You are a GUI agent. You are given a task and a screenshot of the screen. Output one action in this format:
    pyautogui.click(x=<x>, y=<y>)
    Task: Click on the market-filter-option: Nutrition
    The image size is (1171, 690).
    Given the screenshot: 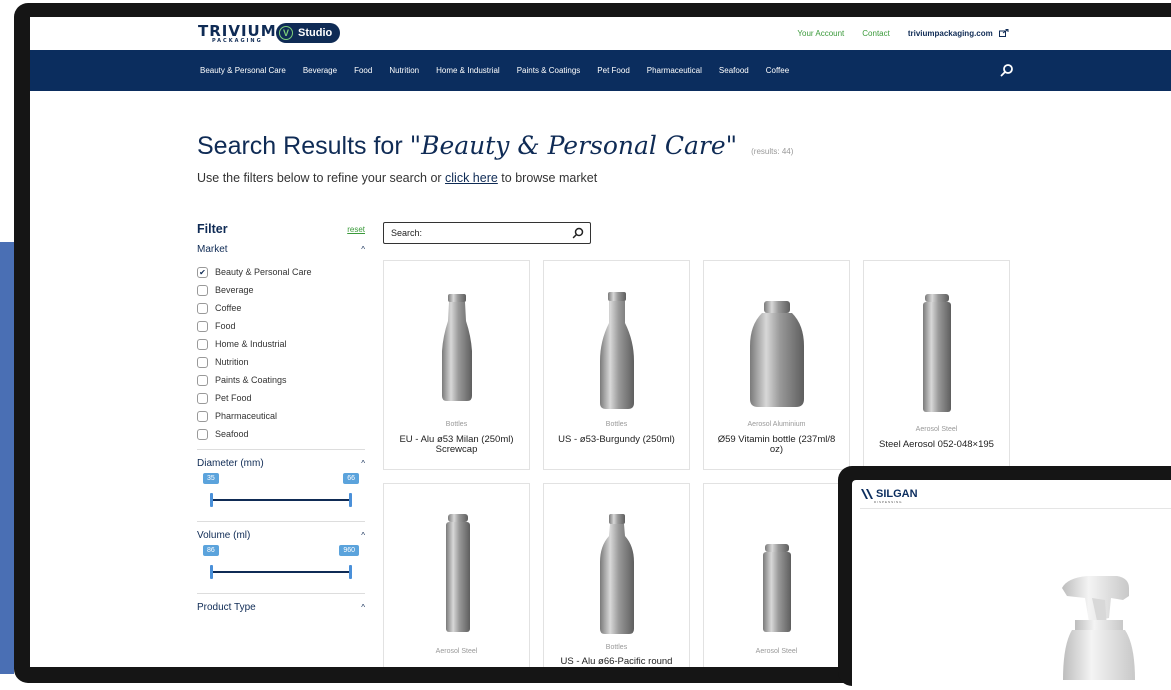 What is the action you would take?
    pyautogui.click(x=281, y=362)
    